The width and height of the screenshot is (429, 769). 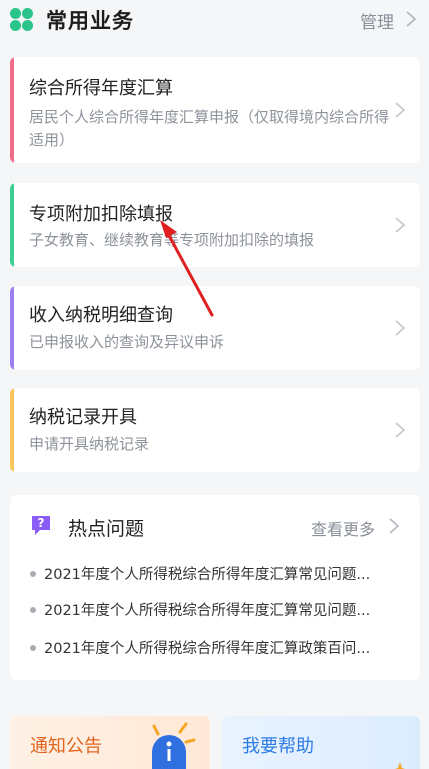 What do you see at coordinates (83, 417) in the screenshot?
I see `card-title: 纳税记录开具` at bounding box center [83, 417].